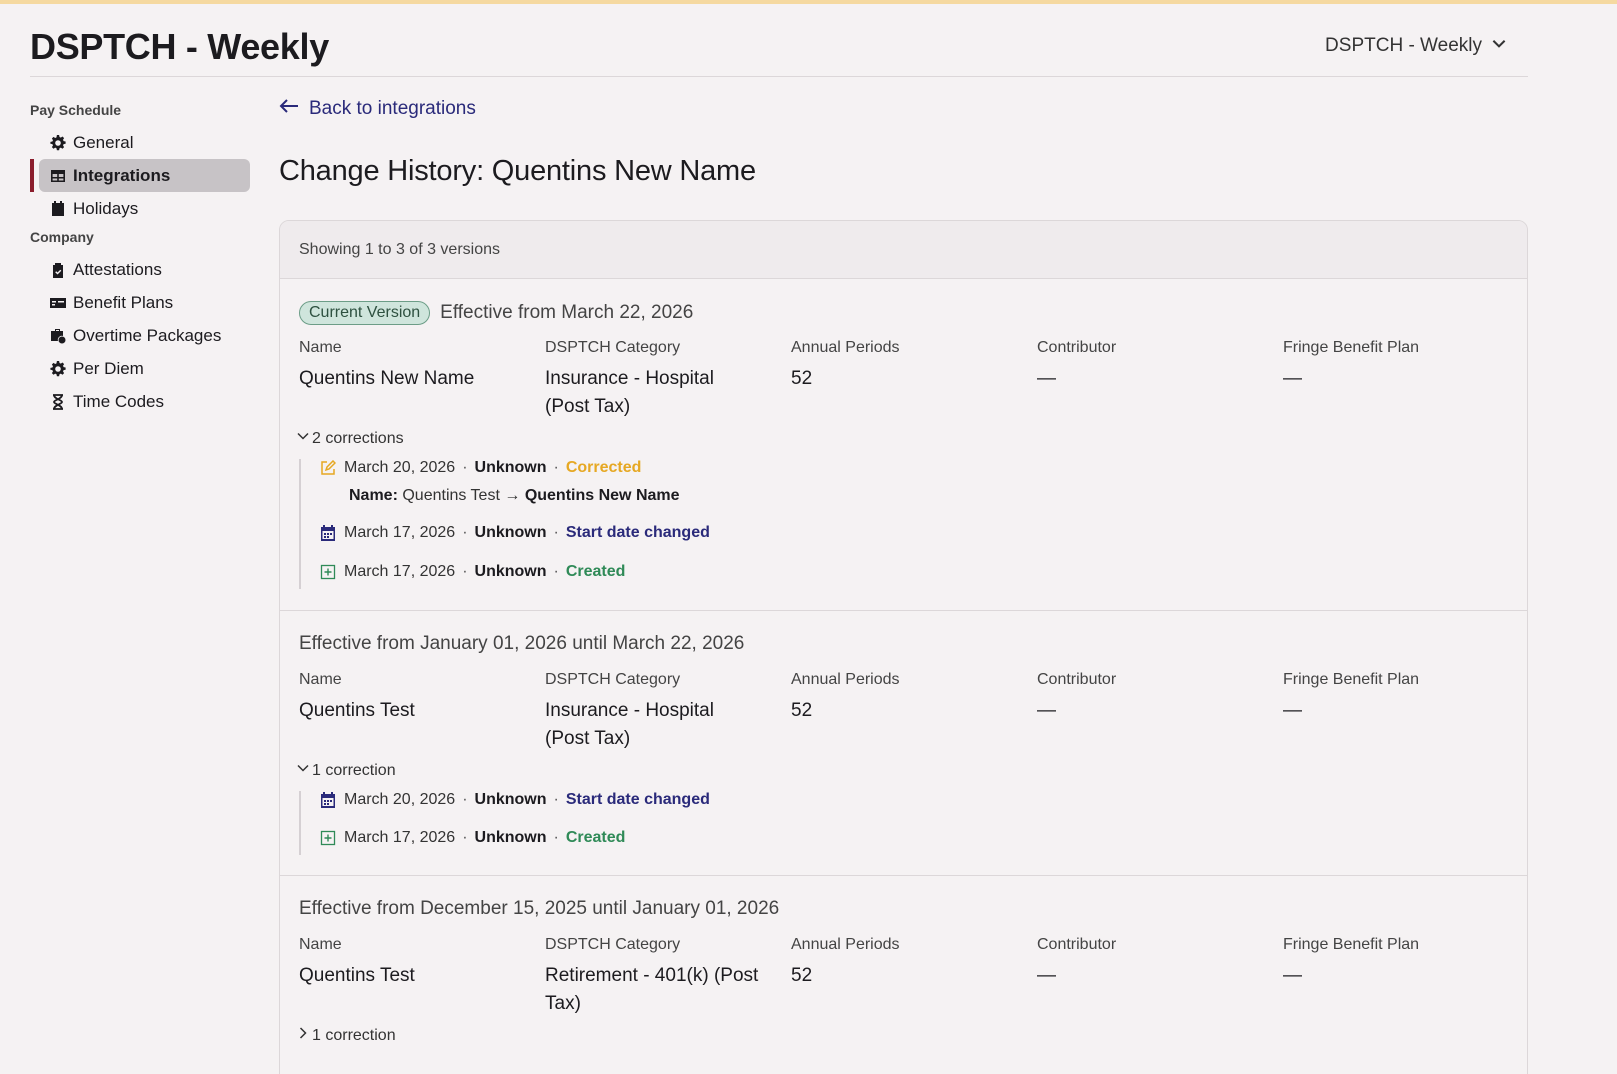 This screenshot has width=1617, height=1074. Describe the element at coordinates (602, 495) in the screenshot. I see `diff-to: Quentins New Name` at that location.